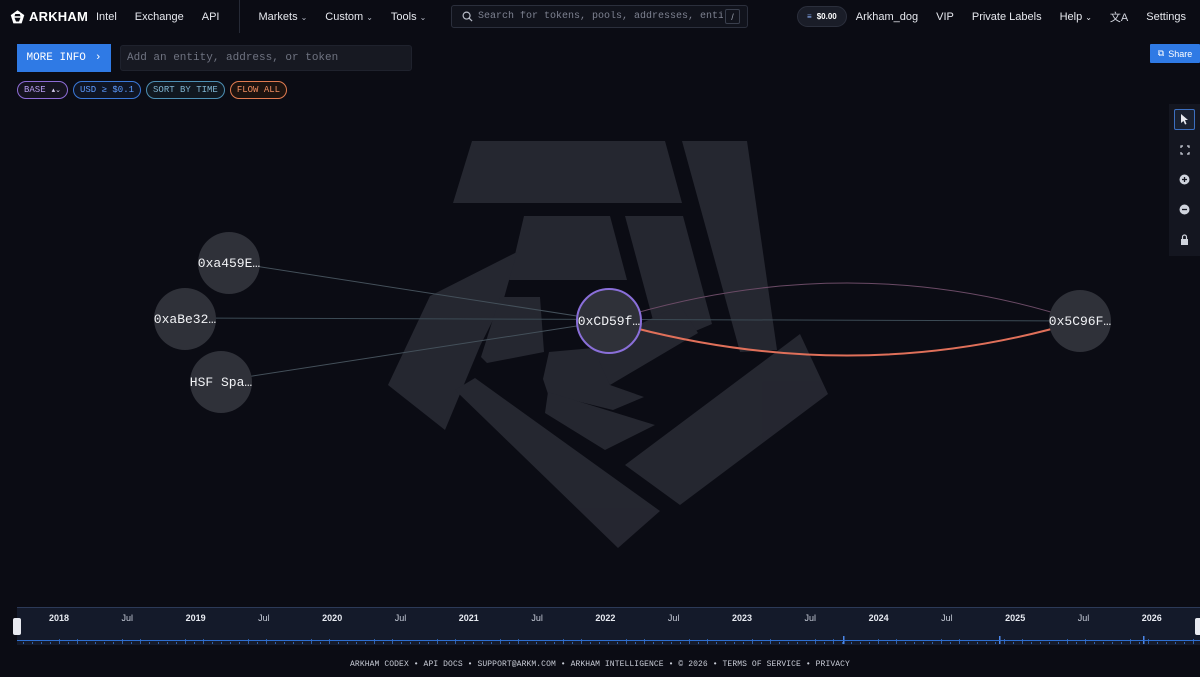 The height and width of the screenshot is (677, 1200). What do you see at coordinates (1184, 149) in the screenshot?
I see `fit-view-icon` at bounding box center [1184, 149].